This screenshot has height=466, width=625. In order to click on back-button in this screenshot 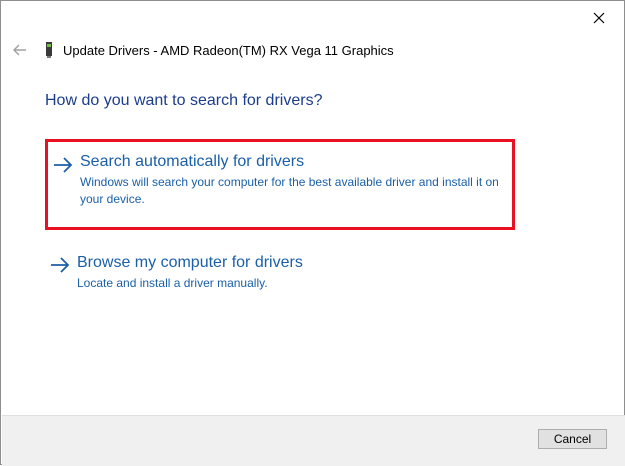, I will do `click(20, 50)`.